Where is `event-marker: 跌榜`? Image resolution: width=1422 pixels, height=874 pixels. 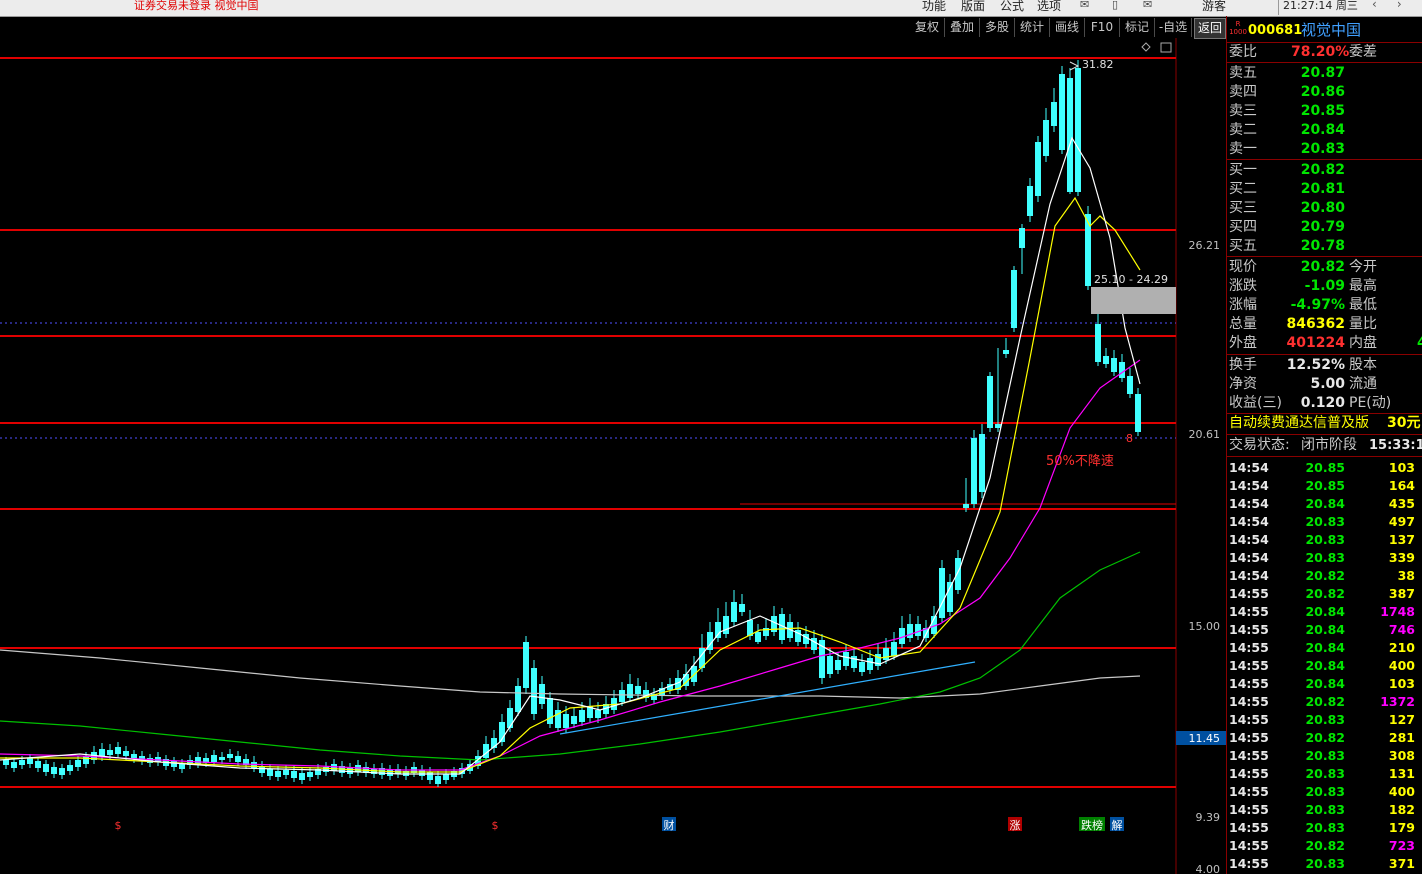 event-marker: 跌榜 is located at coordinates (1092, 825).